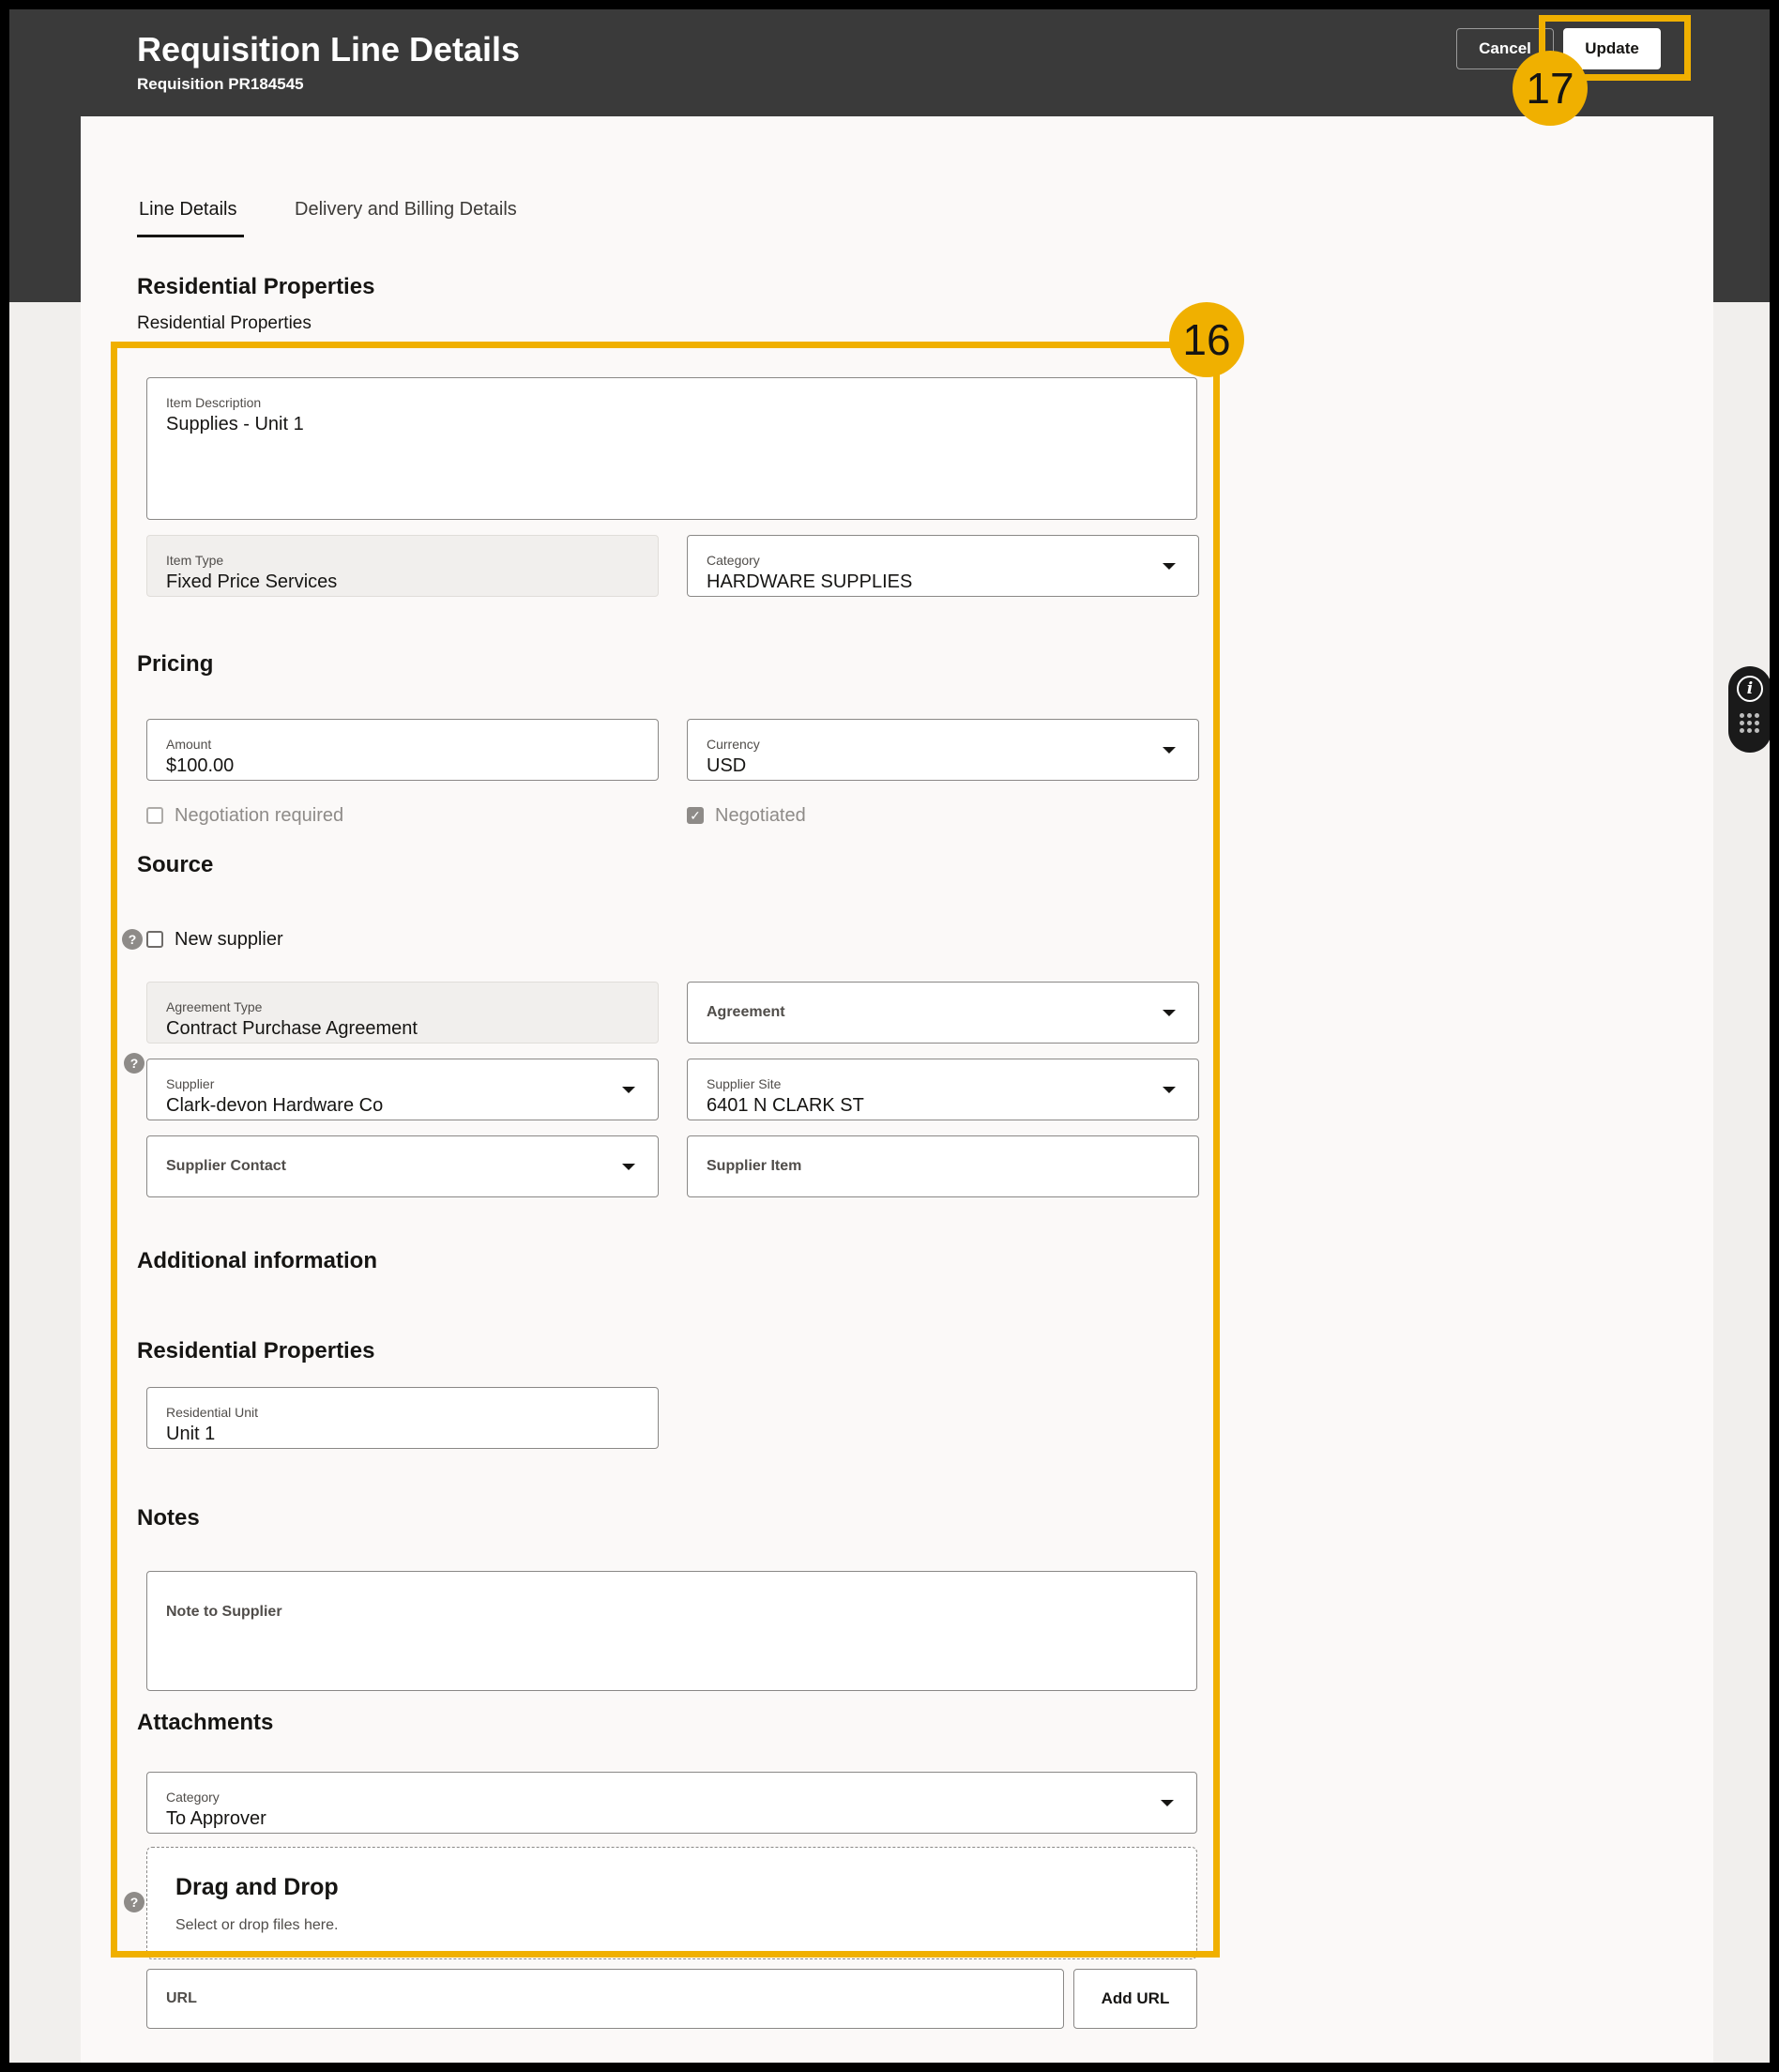  What do you see at coordinates (188, 210) in the screenshot?
I see `tab-line-details: Line Details` at bounding box center [188, 210].